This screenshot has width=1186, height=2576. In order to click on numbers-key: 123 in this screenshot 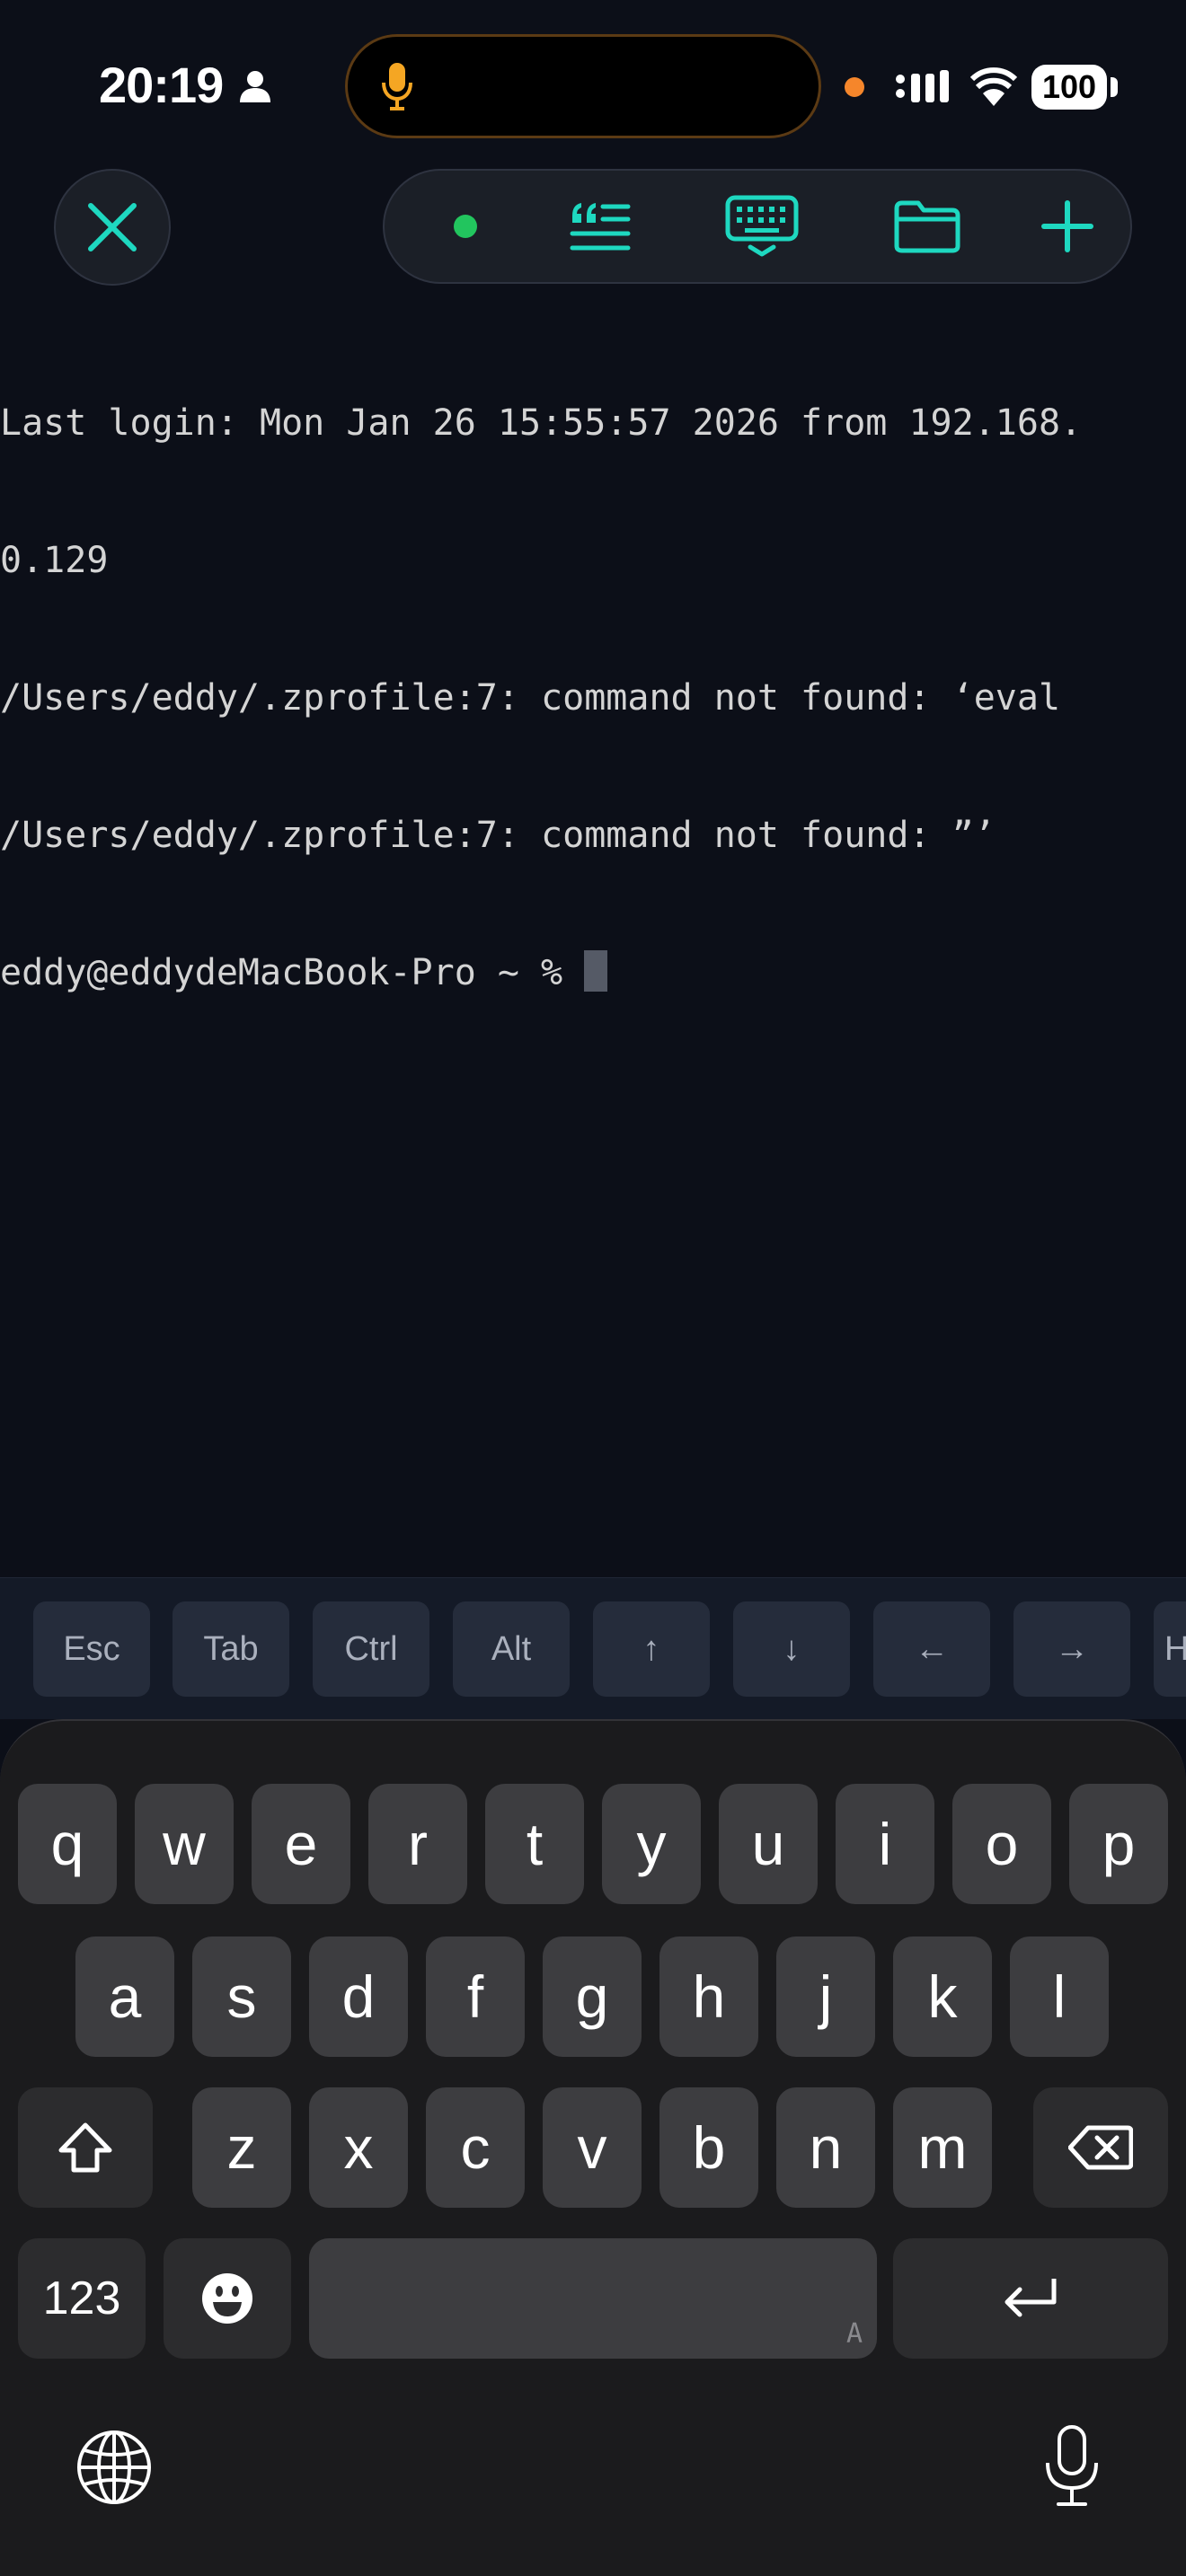, I will do `click(82, 2298)`.